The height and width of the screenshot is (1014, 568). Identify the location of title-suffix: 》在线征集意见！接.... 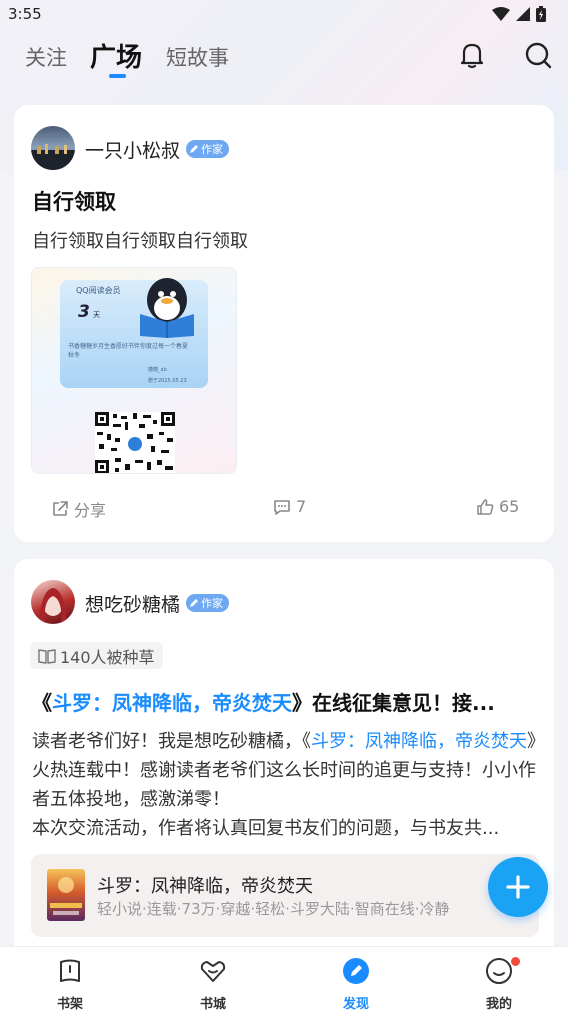
(393, 703).